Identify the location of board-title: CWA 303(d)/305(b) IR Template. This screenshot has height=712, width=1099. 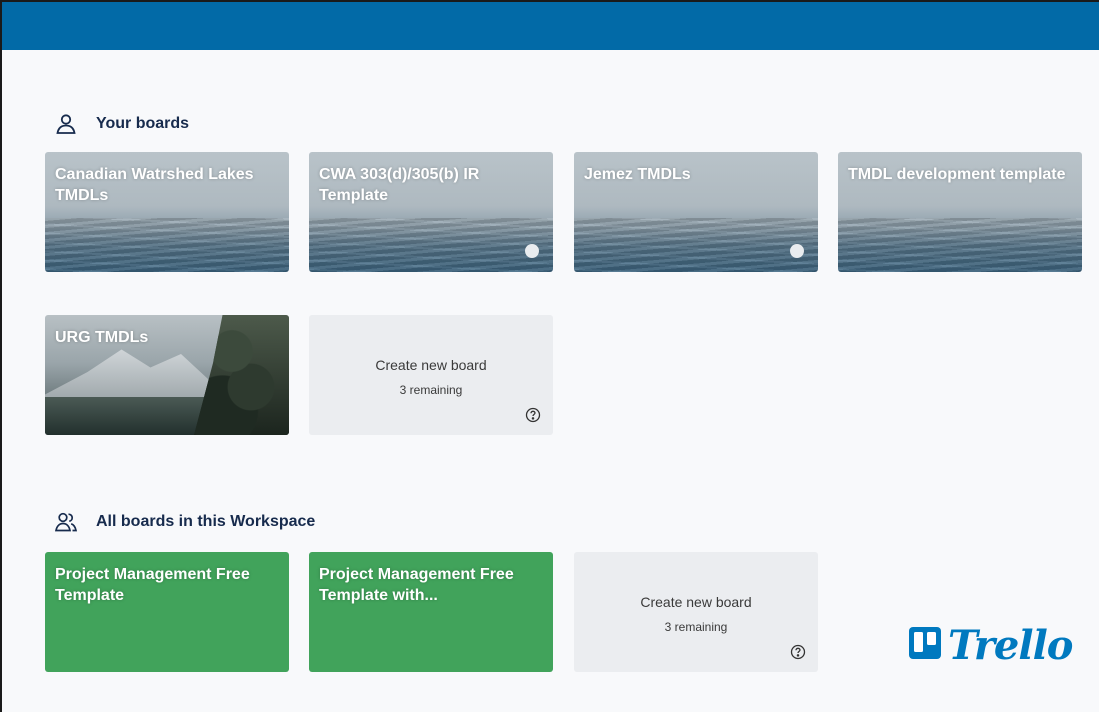
(399, 185).